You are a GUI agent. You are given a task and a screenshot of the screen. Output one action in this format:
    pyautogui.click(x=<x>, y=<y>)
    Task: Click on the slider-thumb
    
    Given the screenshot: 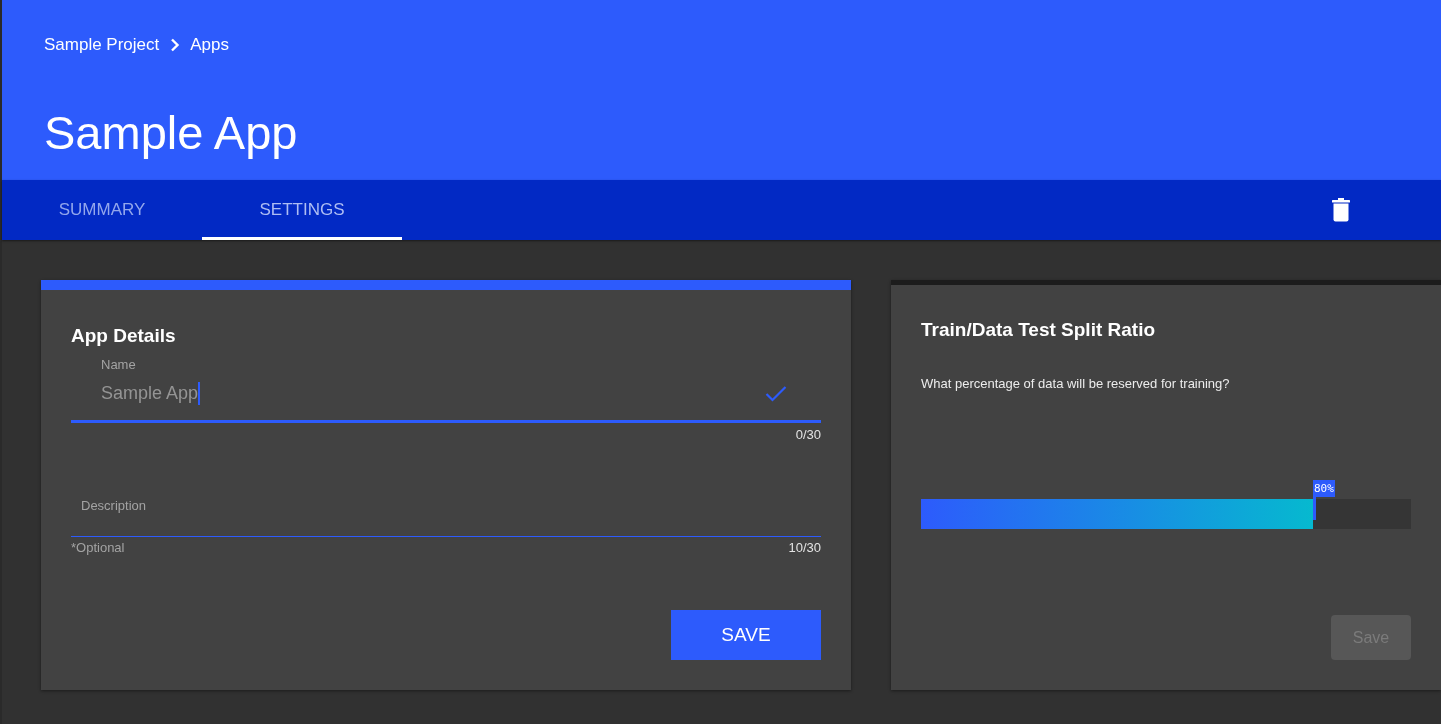 What is the action you would take?
    pyautogui.click(x=1314, y=508)
    